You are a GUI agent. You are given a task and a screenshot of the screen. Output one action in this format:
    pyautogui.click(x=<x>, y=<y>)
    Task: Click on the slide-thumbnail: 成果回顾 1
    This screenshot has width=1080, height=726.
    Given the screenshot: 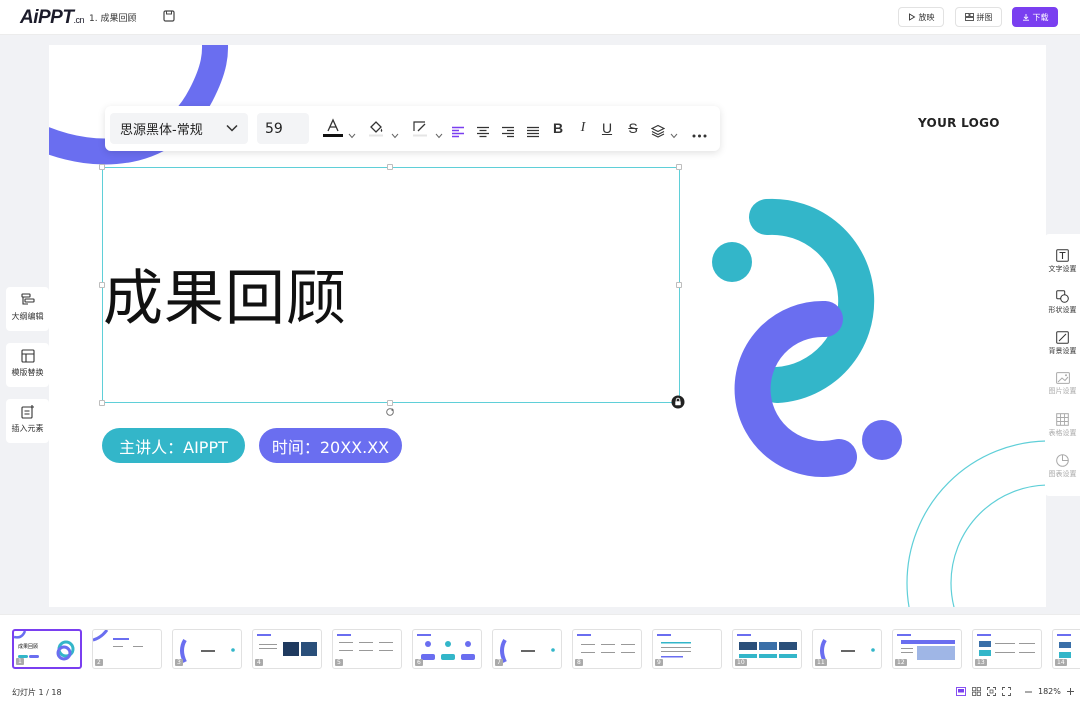 What is the action you would take?
    pyautogui.click(x=47, y=649)
    